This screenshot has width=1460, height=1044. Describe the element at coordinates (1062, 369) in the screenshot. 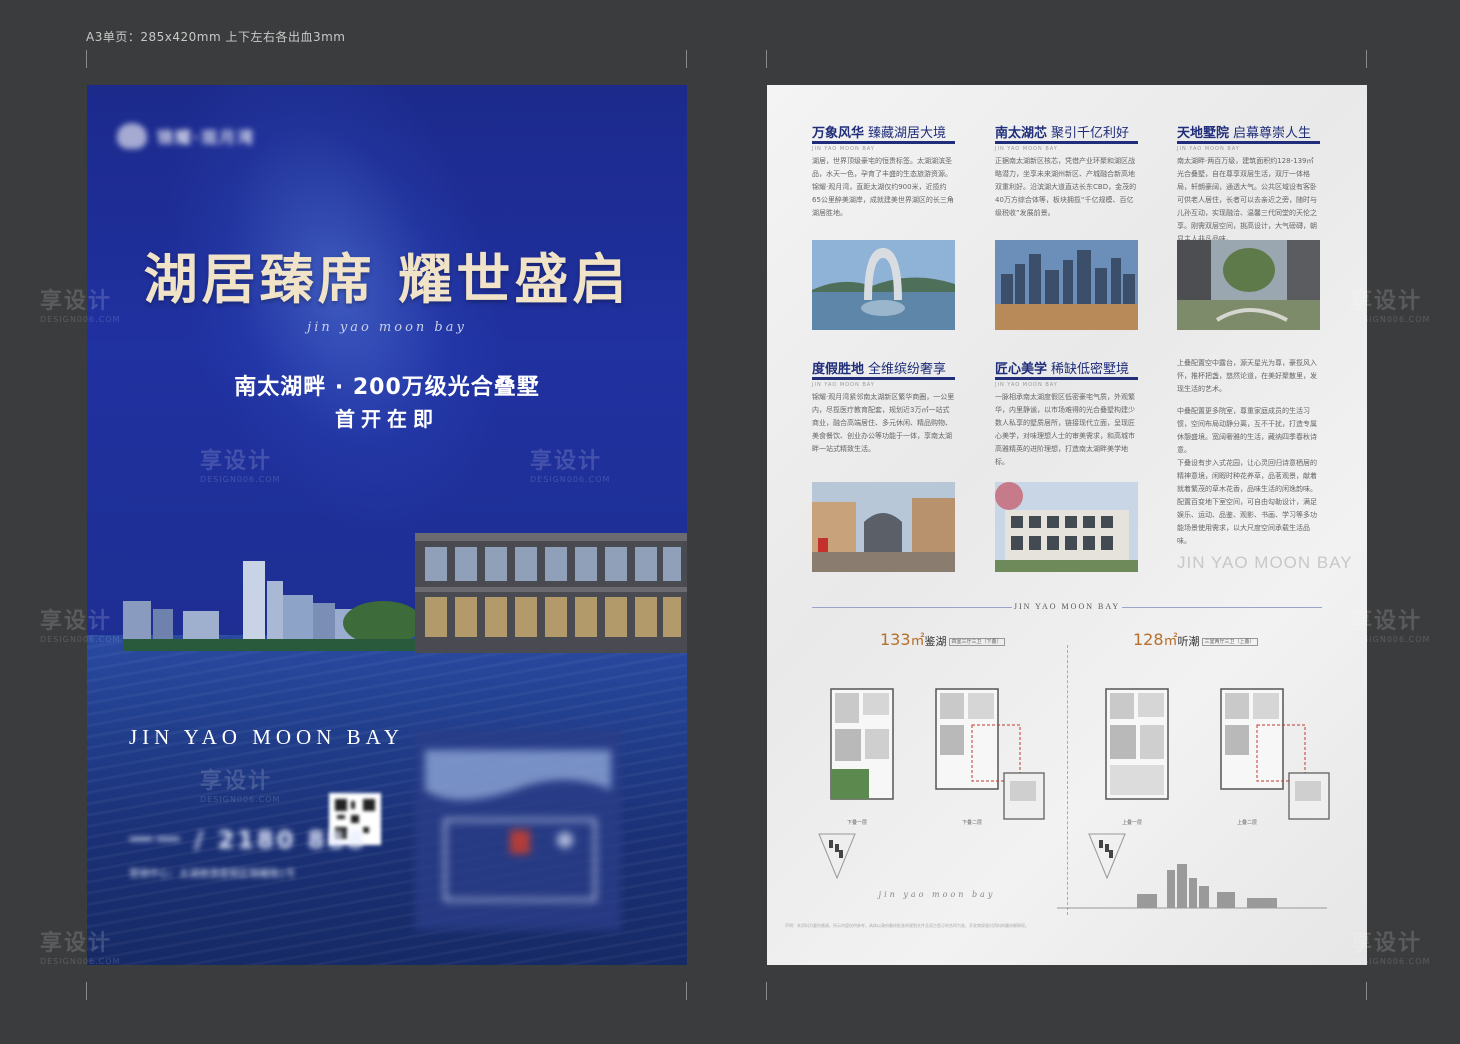

I see `section-heading-5: 匠心美学 稀缺低密墅境` at that location.